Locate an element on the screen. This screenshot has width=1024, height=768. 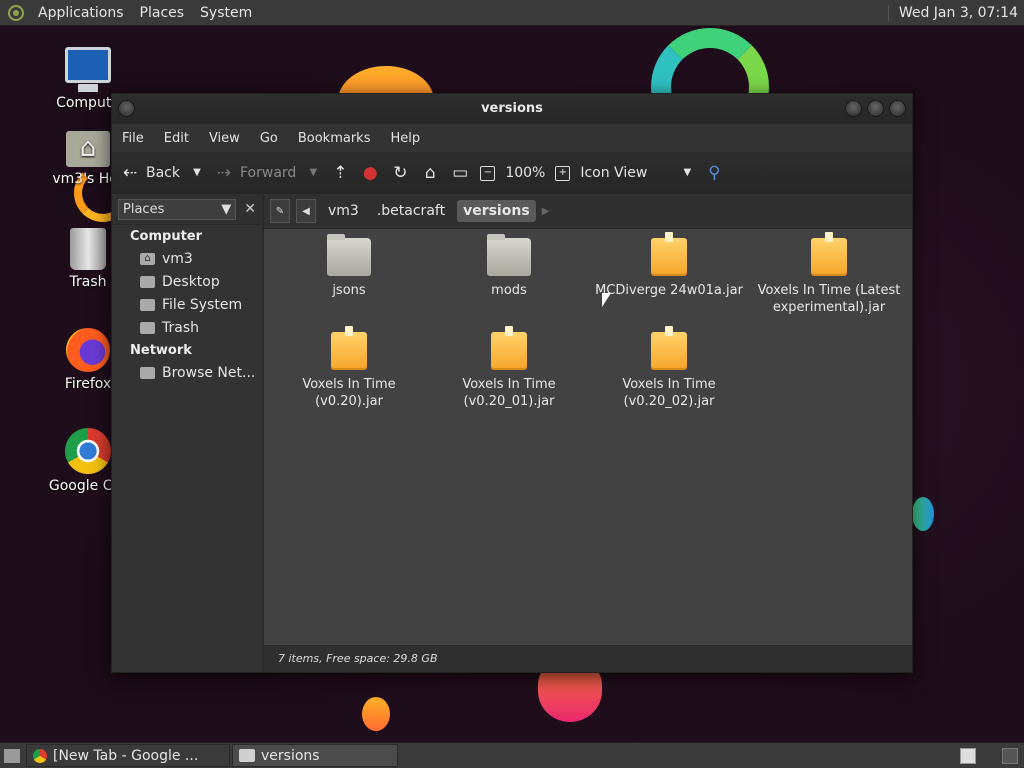
file-item-jsons: jsons is located at coordinates (349, 266).